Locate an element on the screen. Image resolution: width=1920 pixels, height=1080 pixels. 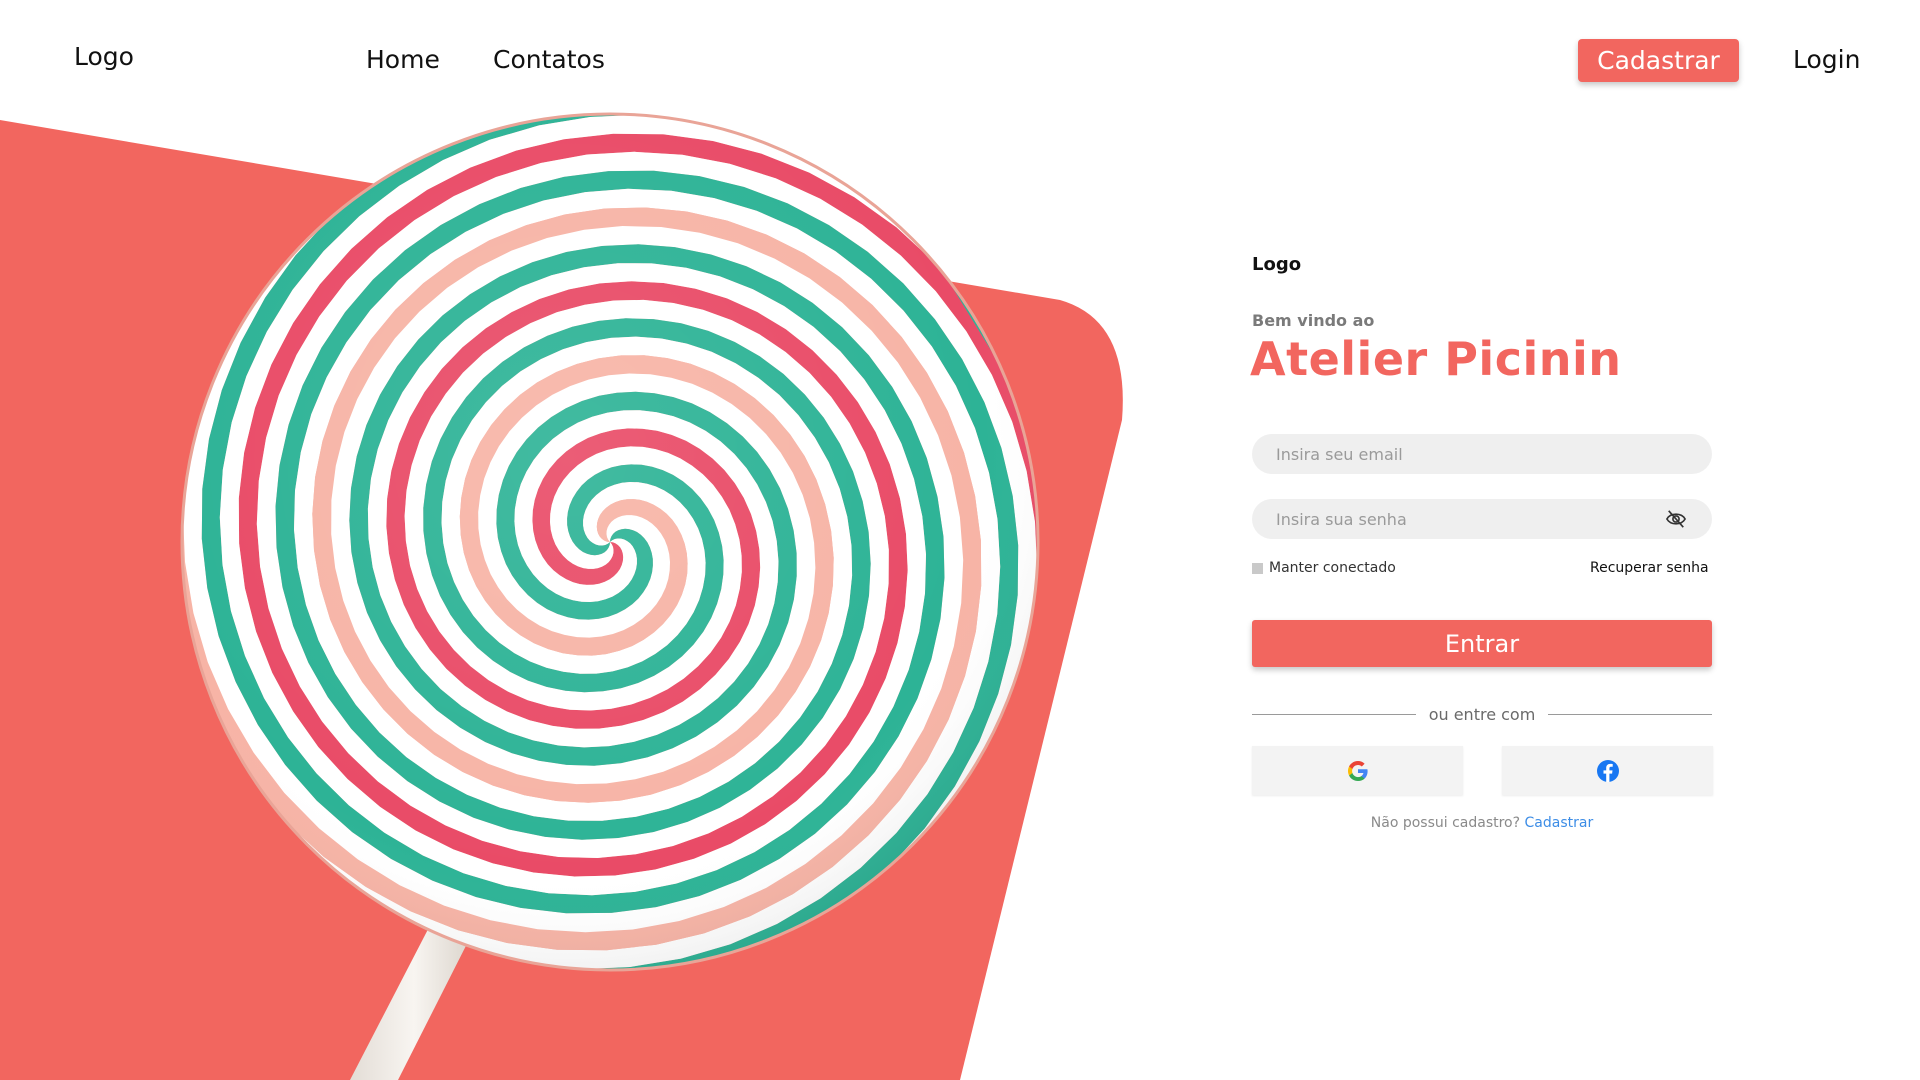
email-field is located at coordinates (1482, 454).